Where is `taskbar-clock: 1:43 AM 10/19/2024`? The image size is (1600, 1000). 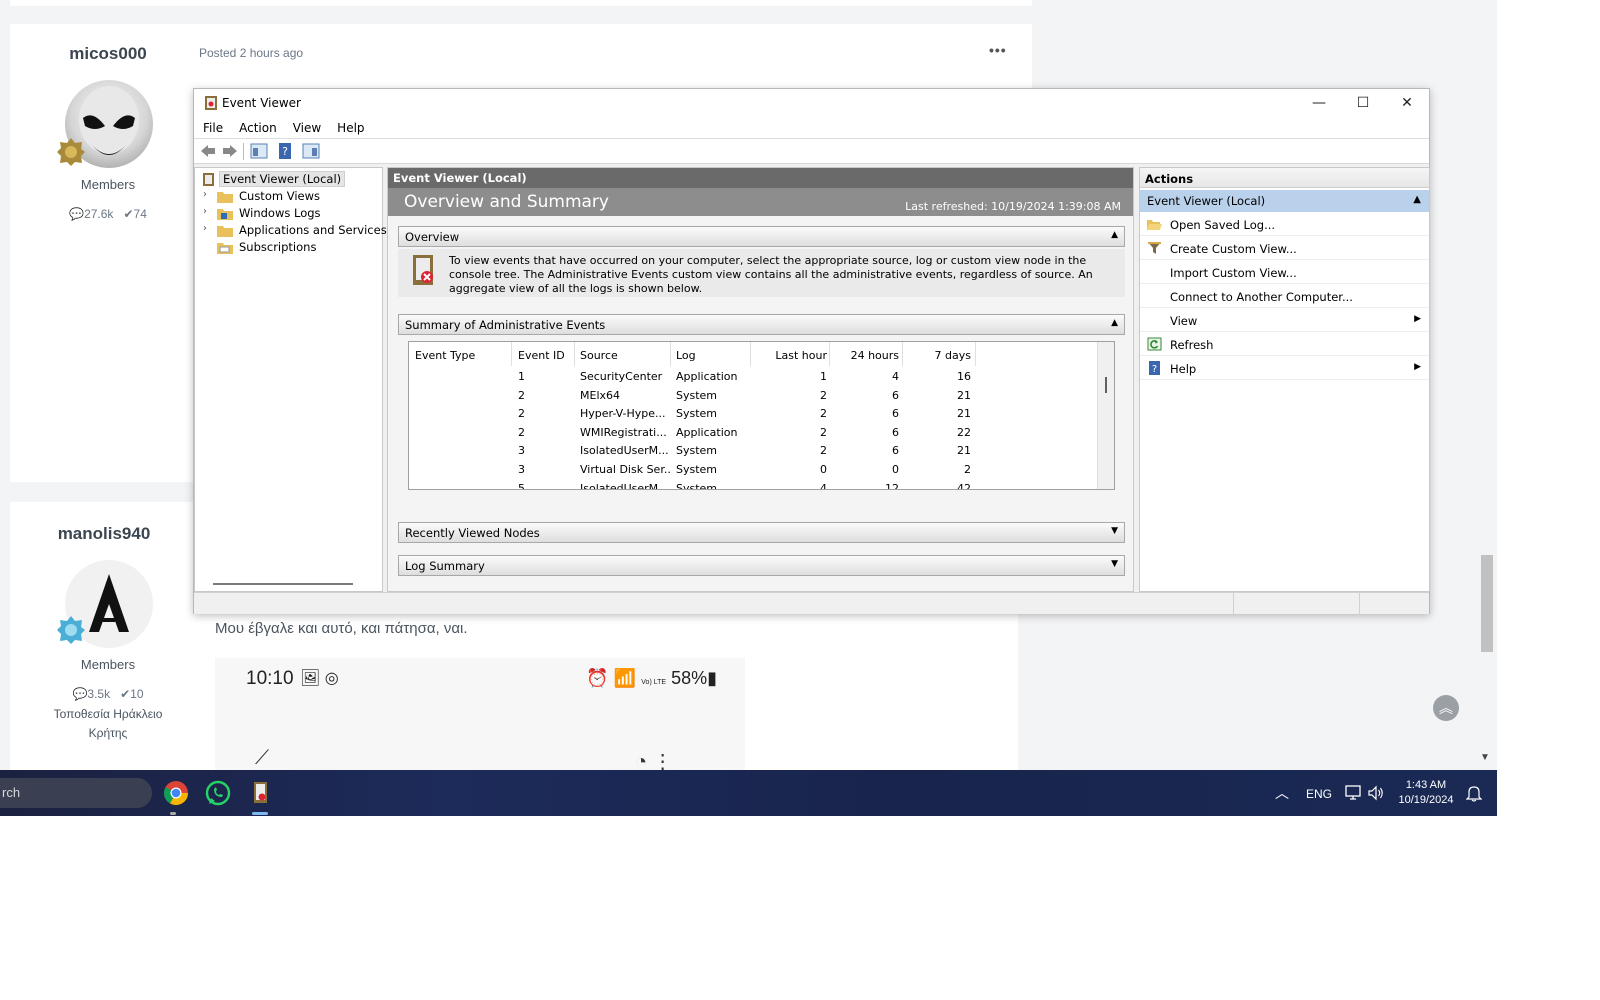 taskbar-clock: 1:43 AM 10/19/2024 is located at coordinates (1426, 793).